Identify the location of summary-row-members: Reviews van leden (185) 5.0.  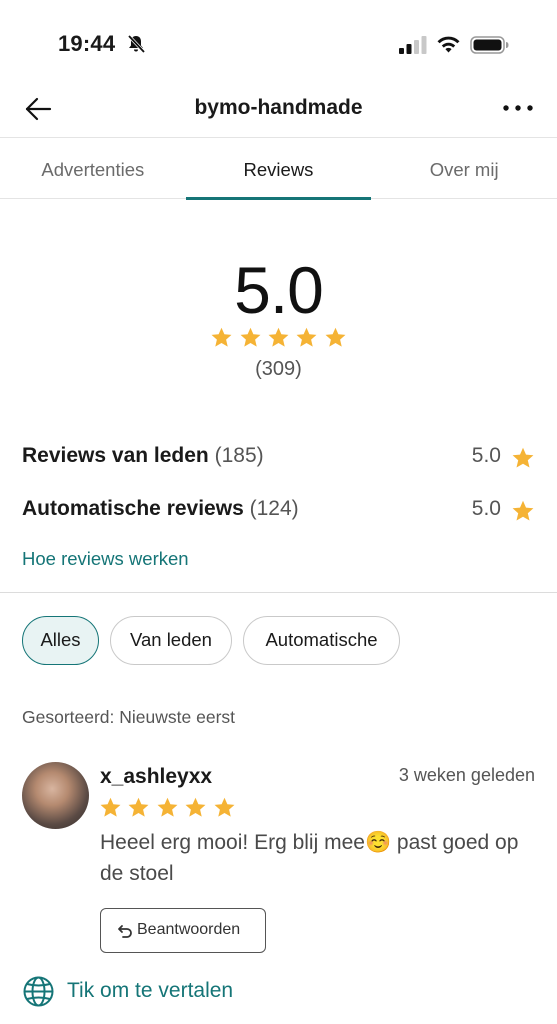
(278, 457).